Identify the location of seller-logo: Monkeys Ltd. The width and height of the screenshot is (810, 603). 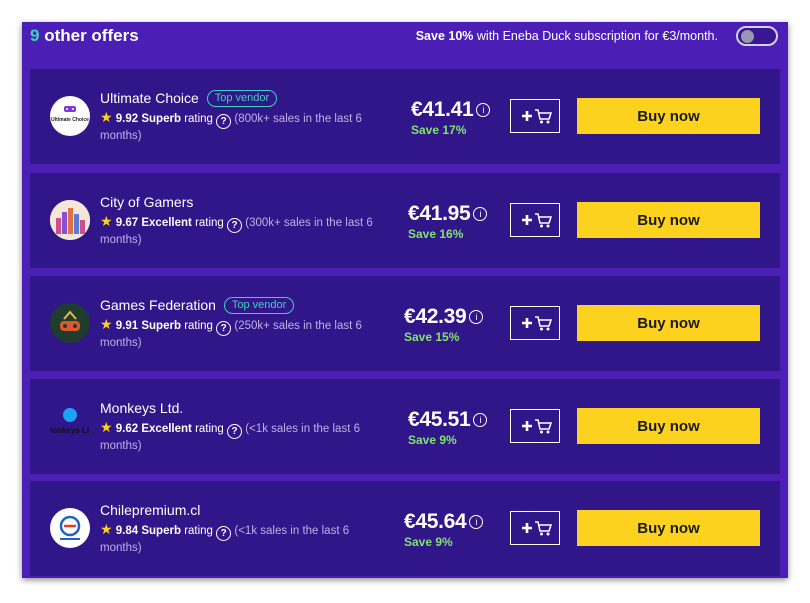
(70, 426).